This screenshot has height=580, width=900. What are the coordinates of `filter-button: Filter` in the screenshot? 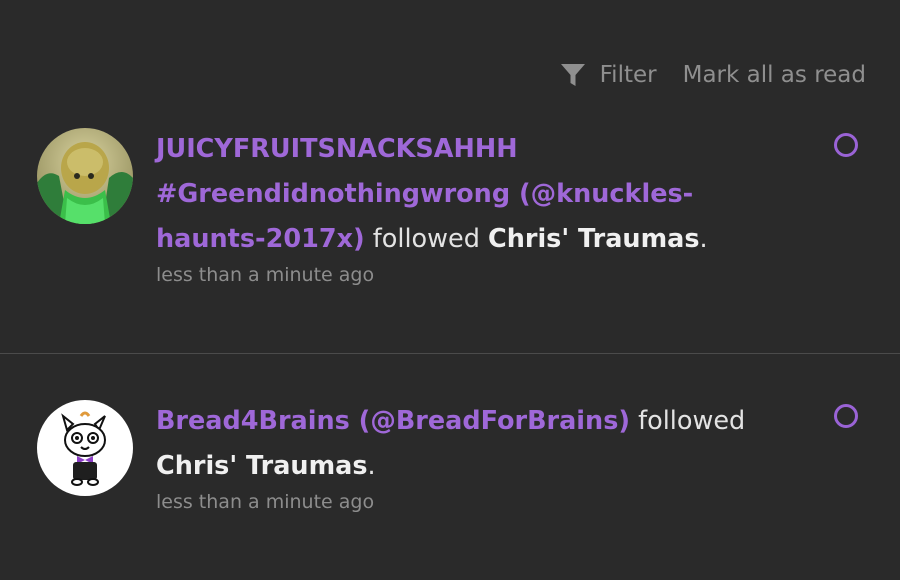 It's located at (608, 75).